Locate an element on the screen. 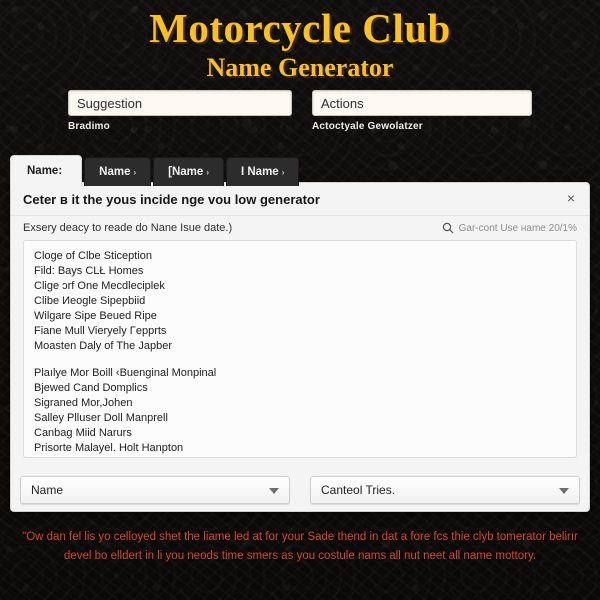 This screenshot has width=600, height=600. tab-name-1: Name › is located at coordinates (118, 171).